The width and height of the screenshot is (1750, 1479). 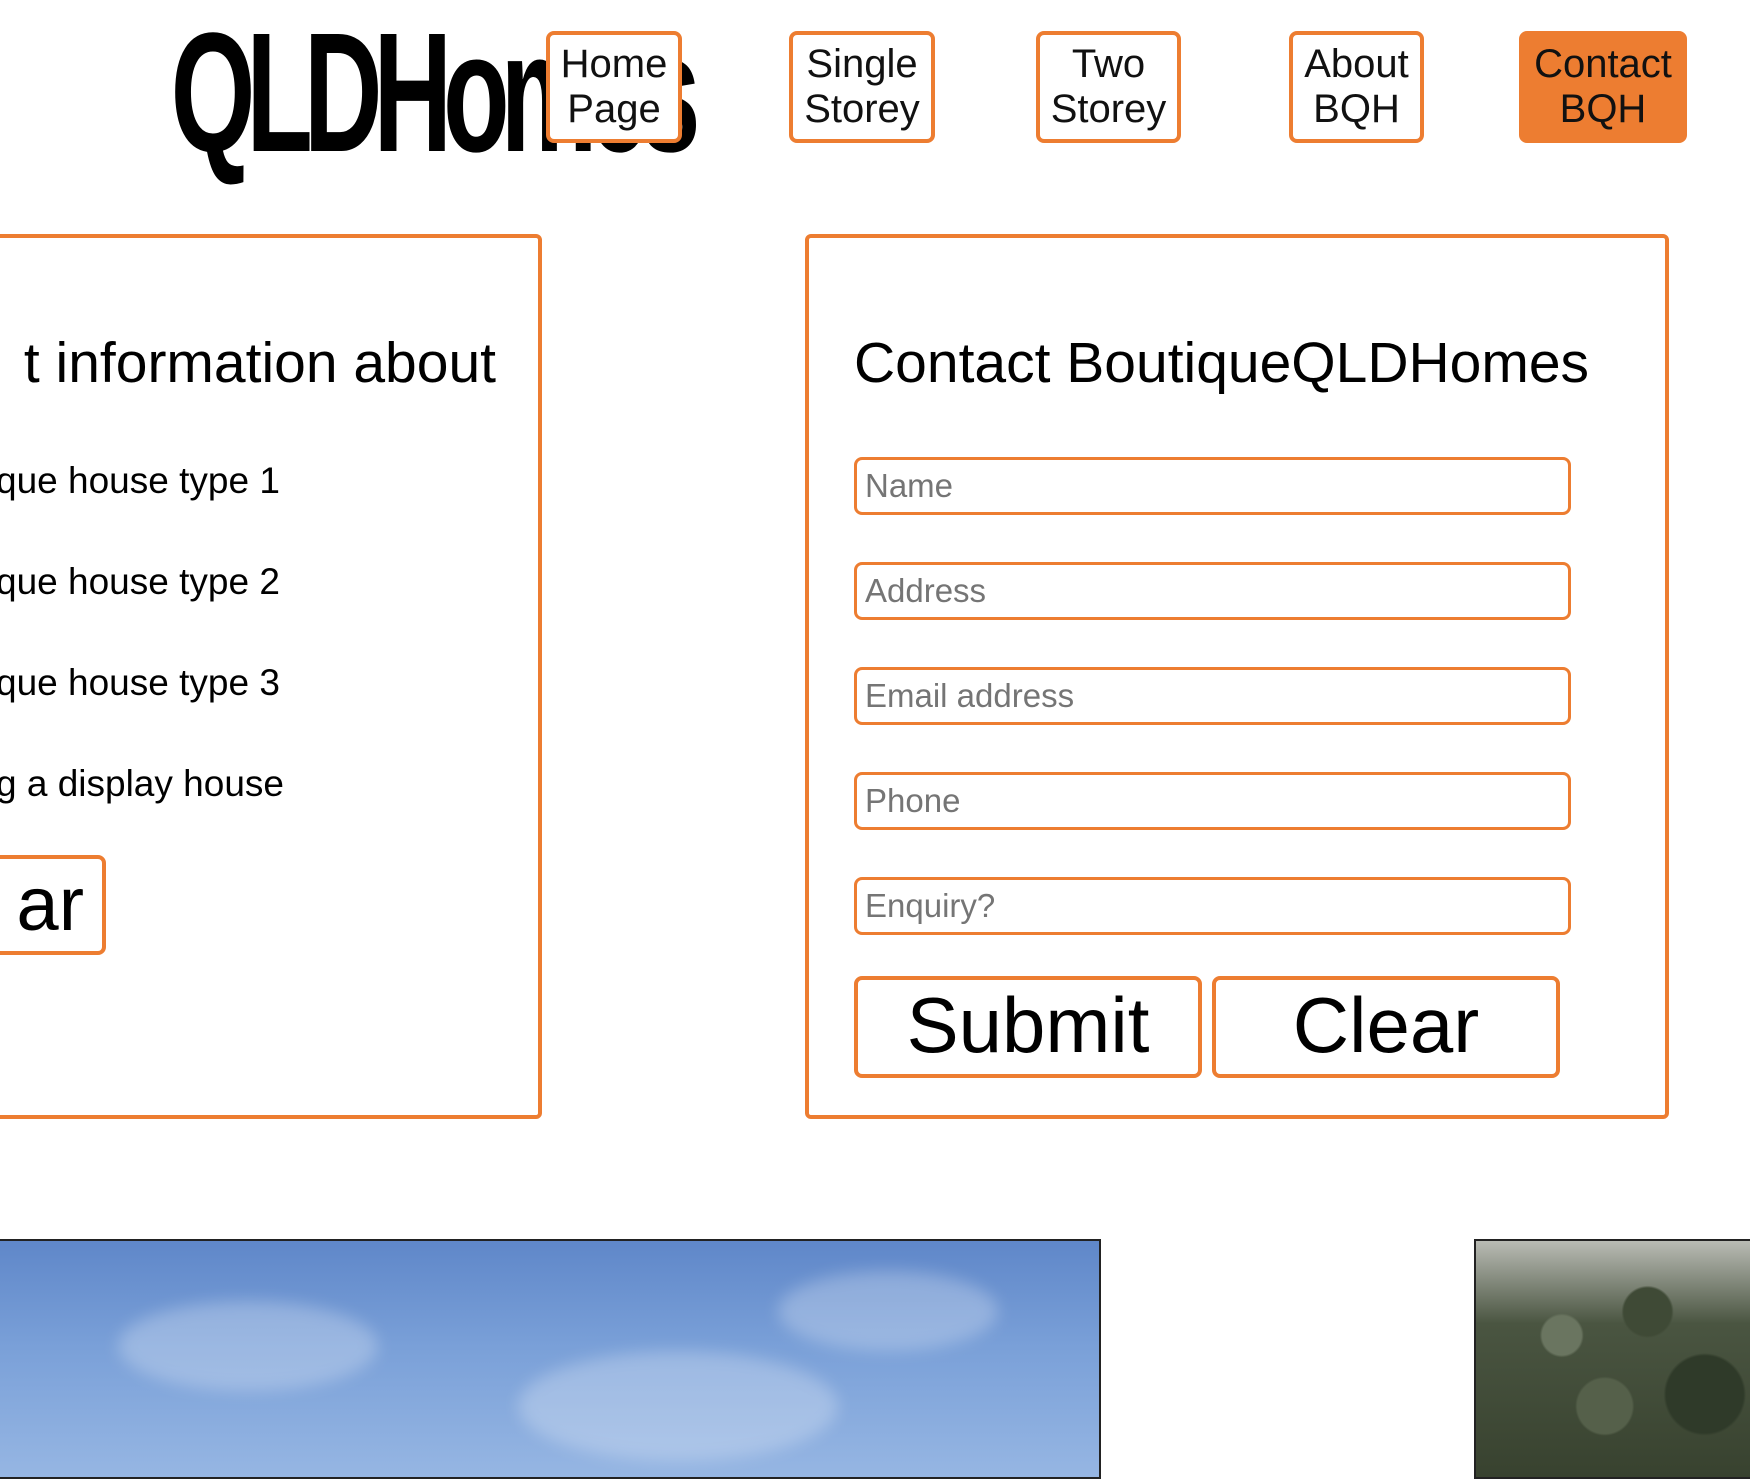 What do you see at coordinates (53, 905) in the screenshot?
I see `info-clear-button: ar` at bounding box center [53, 905].